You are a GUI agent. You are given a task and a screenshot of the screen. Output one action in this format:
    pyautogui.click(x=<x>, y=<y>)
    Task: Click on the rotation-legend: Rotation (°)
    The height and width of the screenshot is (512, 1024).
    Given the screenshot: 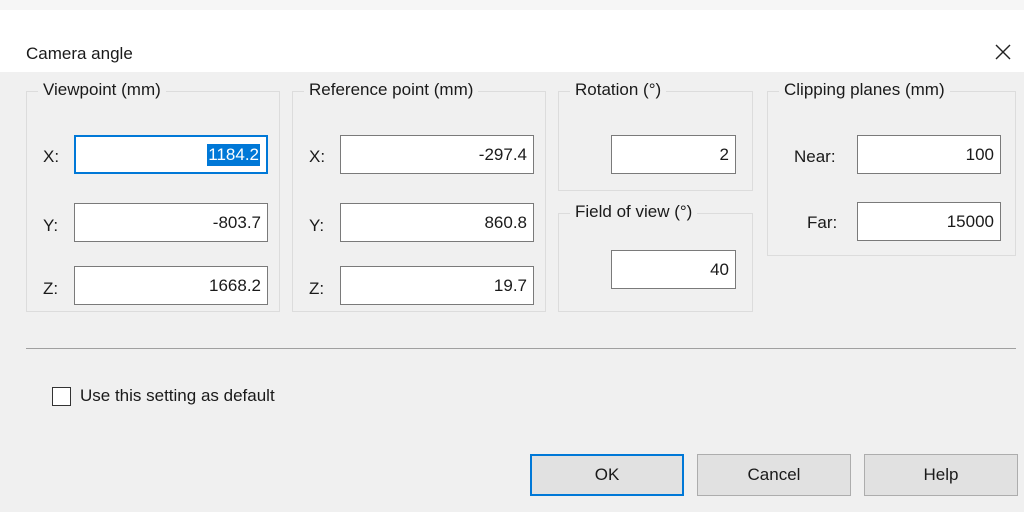 What is the action you would take?
    pyautogui.click(x=618, y=90)
    